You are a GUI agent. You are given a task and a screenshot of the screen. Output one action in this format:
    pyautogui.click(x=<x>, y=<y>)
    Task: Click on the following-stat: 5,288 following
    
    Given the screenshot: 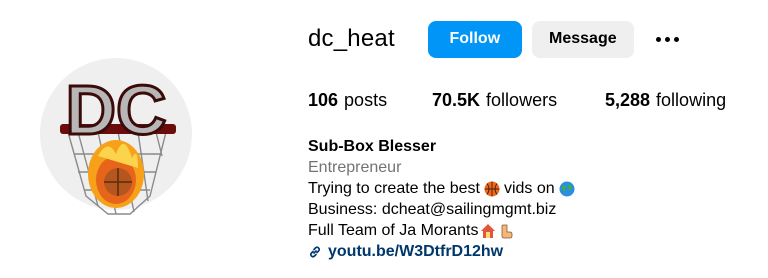 What is the action you would take?
    pyautogui.click(x=665, y=100)
    